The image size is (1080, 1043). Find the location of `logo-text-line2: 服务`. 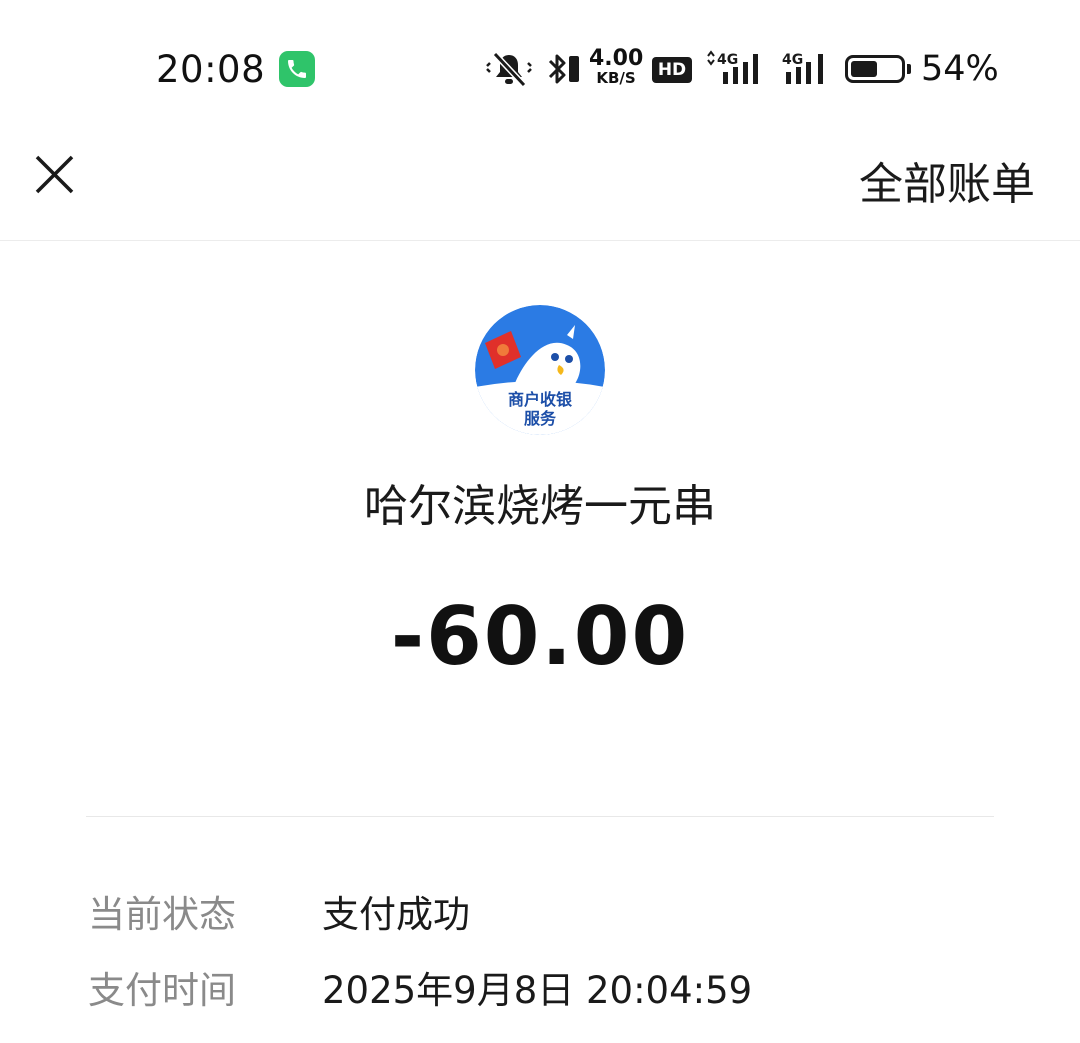

logo-text-line2: 服务 is located at coordinates (540, 418).